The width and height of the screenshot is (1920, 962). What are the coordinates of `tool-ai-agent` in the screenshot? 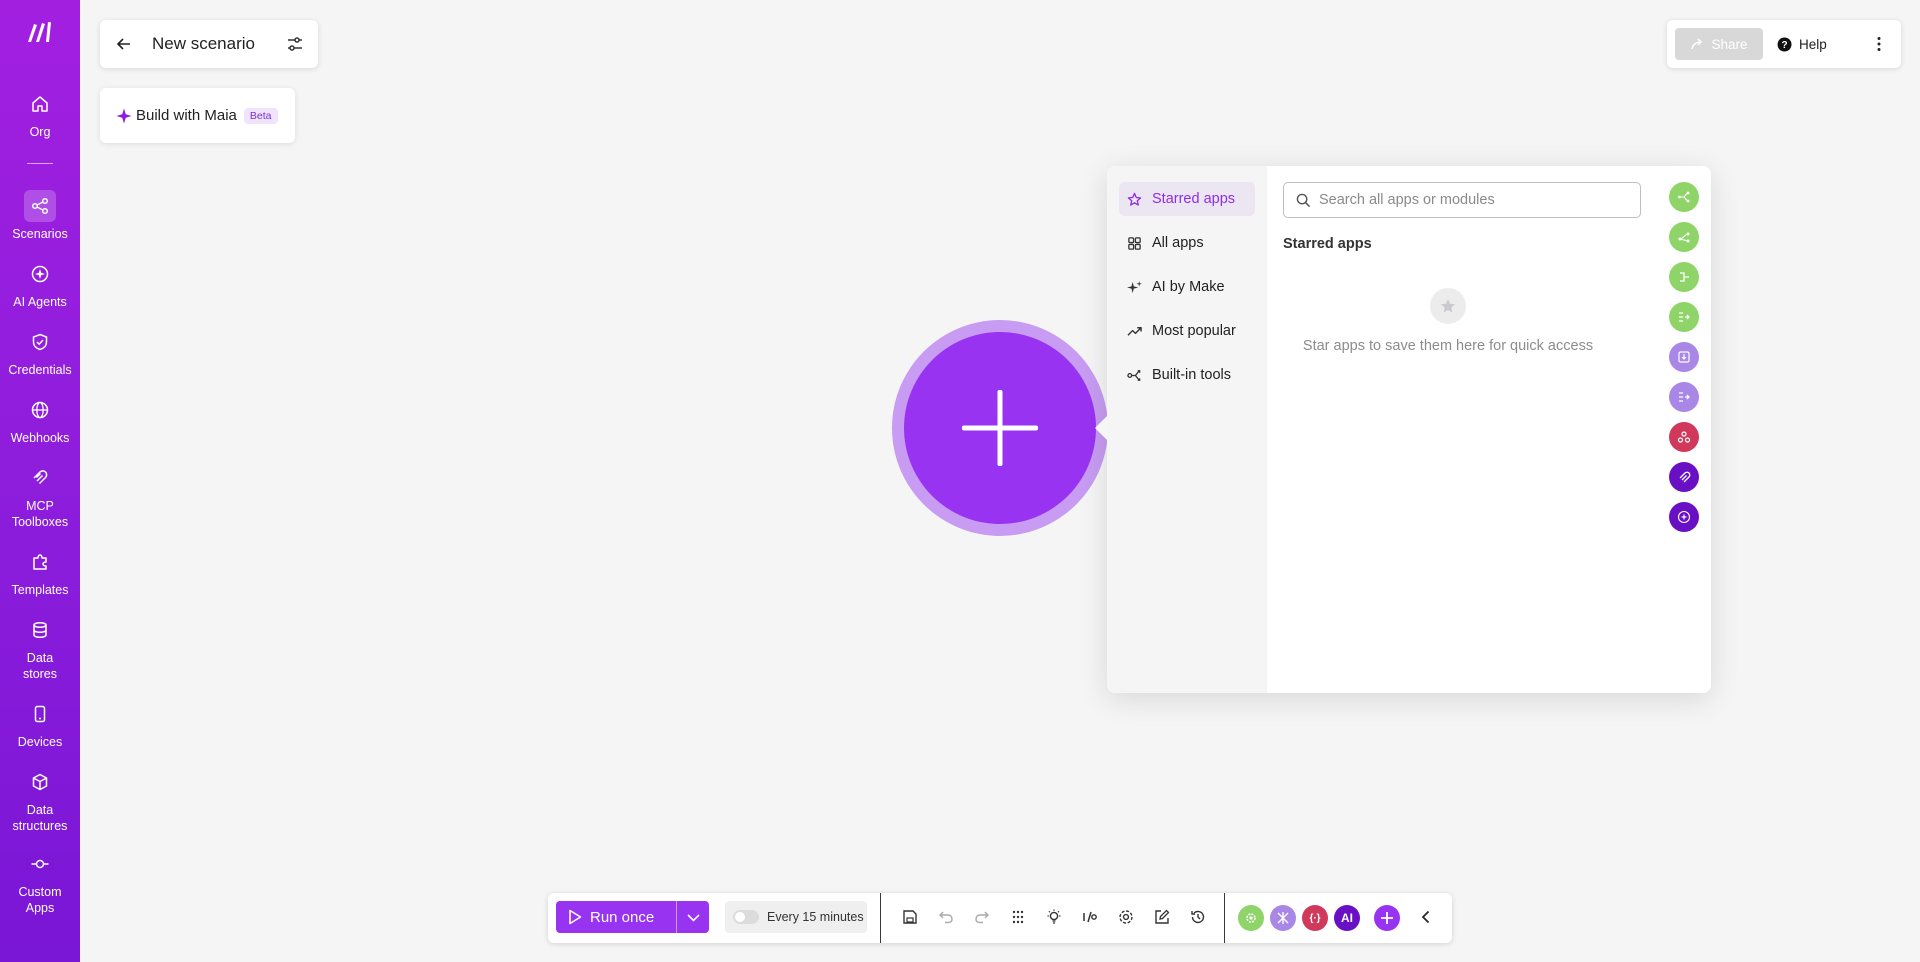 It's located at (1684, 517).